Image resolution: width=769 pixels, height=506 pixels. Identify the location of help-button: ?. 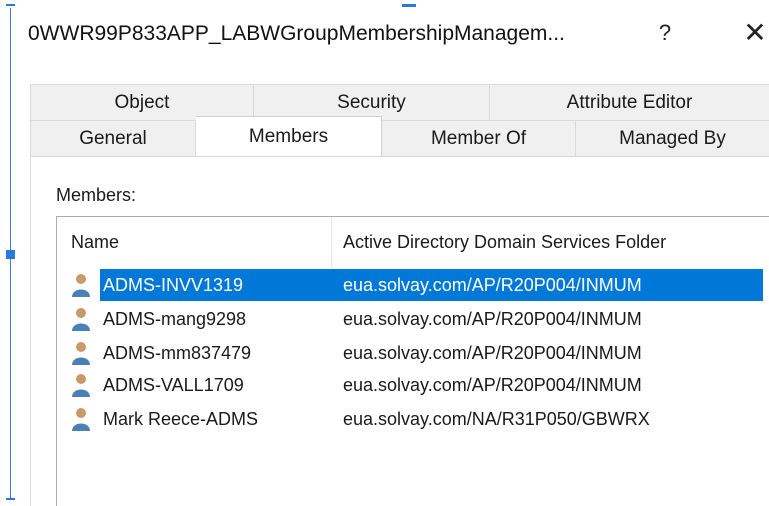
(665, 33).